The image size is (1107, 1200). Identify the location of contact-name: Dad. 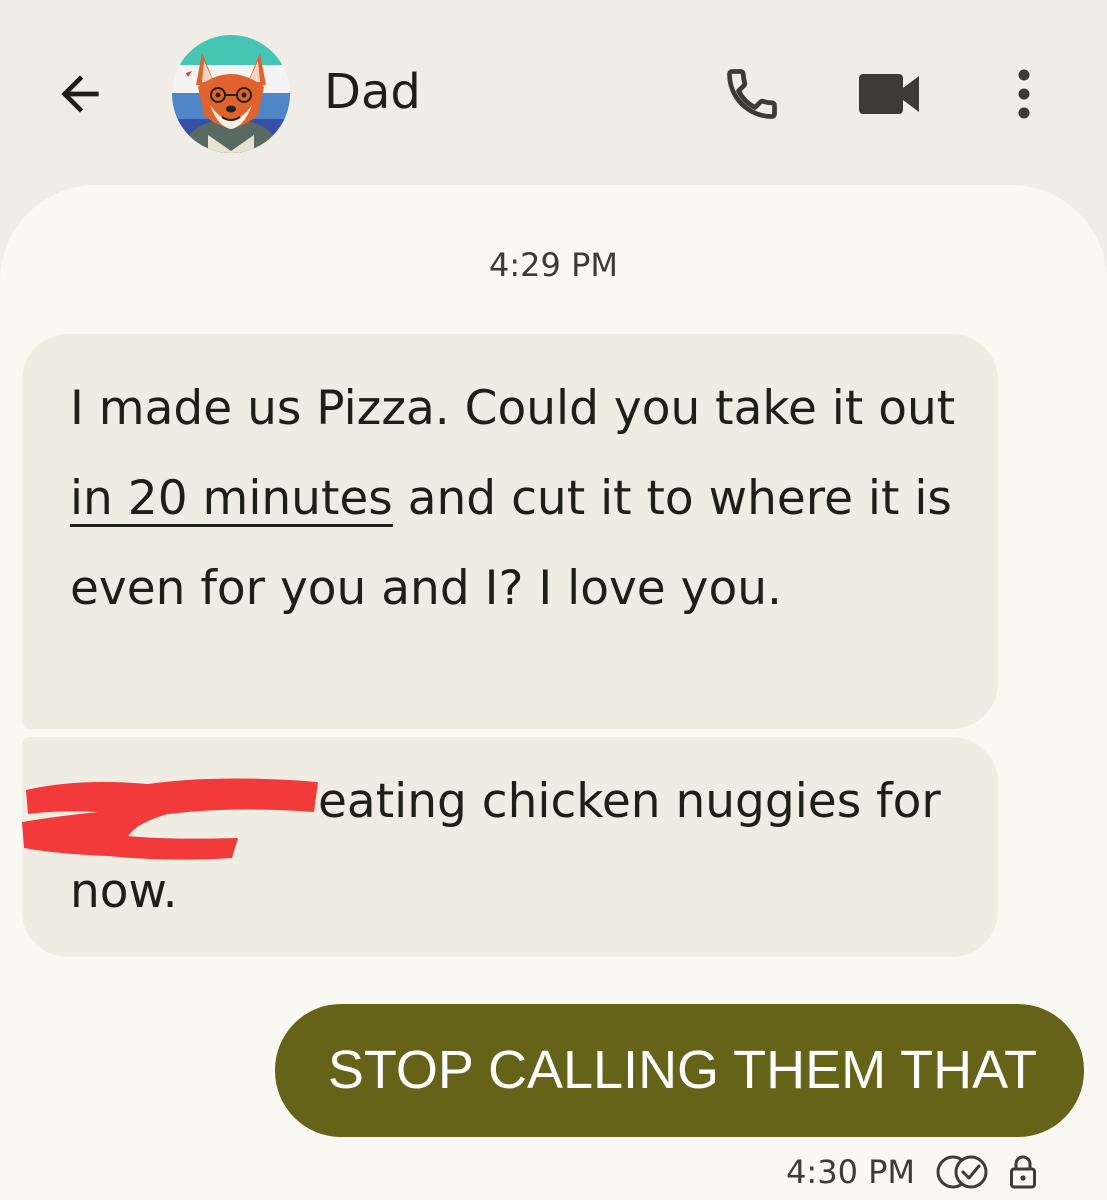
(372, 92).